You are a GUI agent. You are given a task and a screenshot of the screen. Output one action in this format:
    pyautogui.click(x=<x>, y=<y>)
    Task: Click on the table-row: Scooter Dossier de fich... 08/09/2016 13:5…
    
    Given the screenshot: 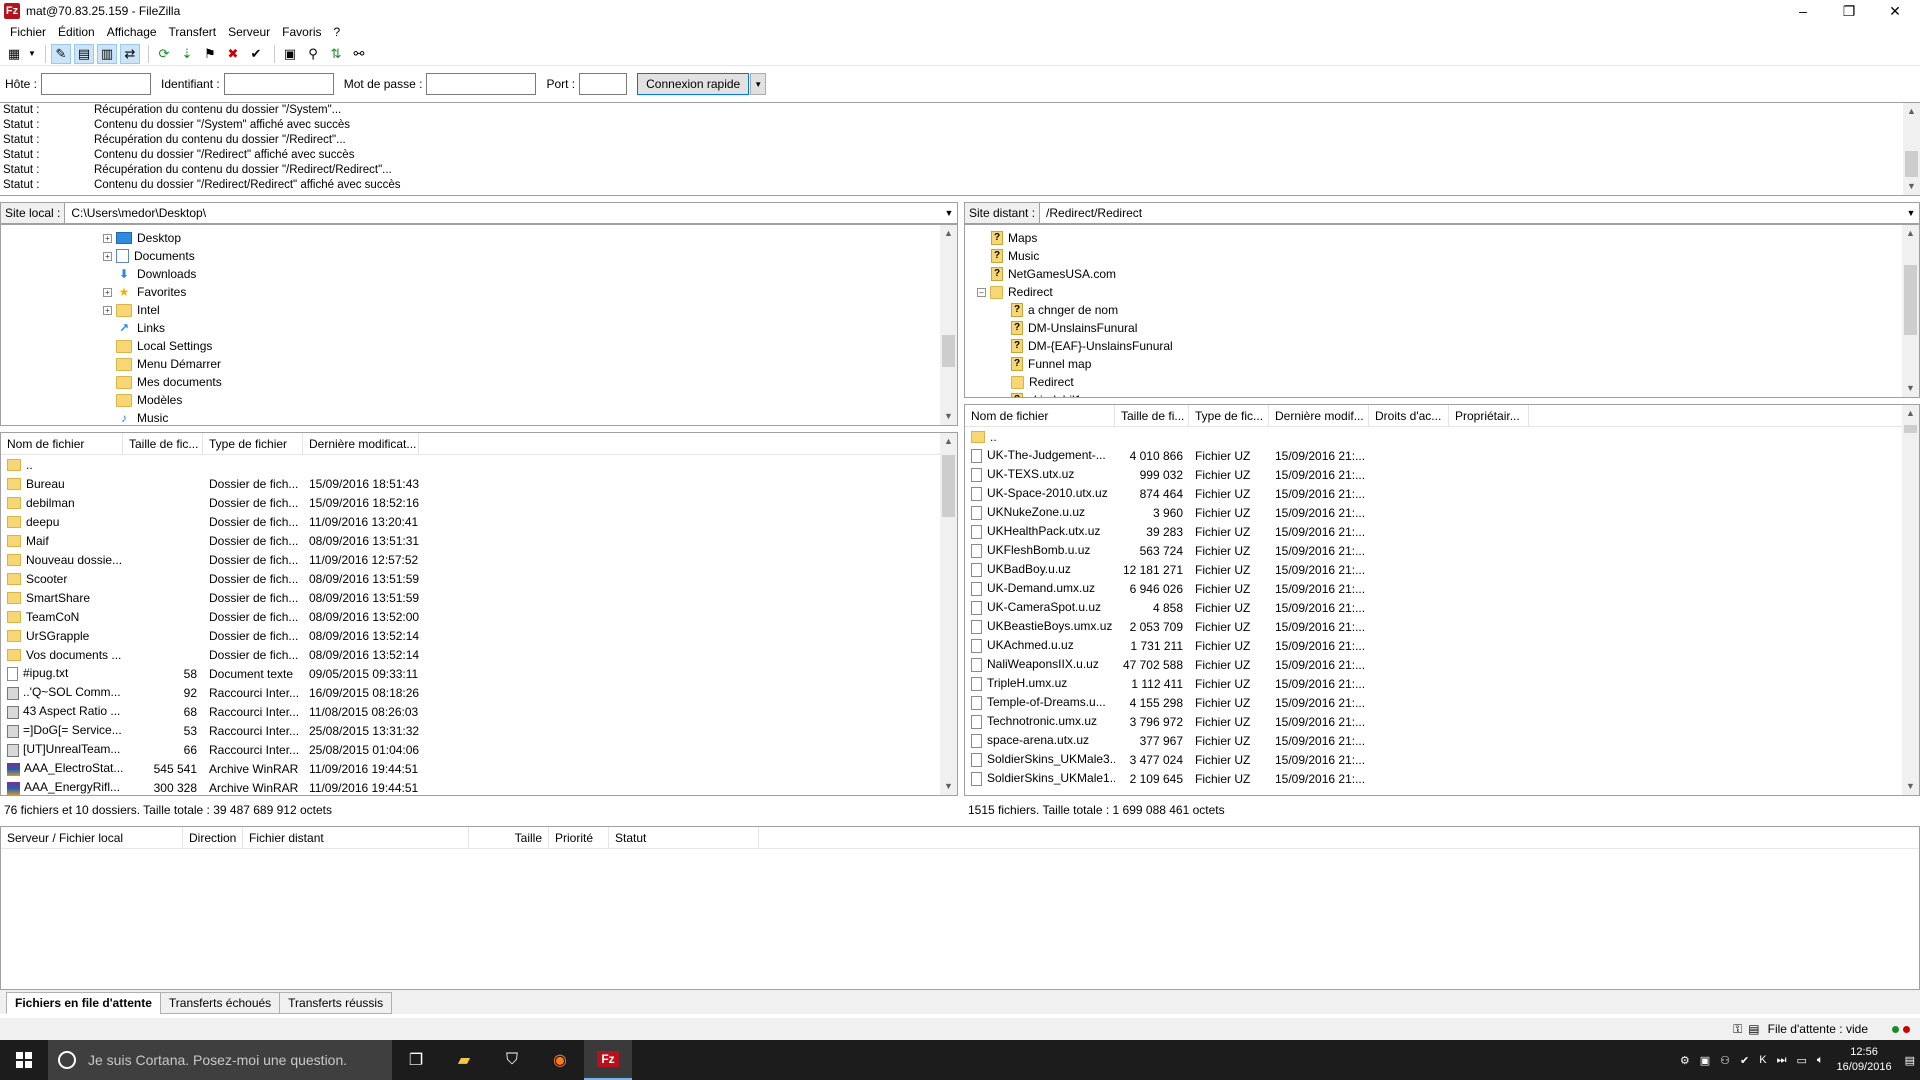 What is the action you would take?
    pyautogui.click(x=210, y=578)
    